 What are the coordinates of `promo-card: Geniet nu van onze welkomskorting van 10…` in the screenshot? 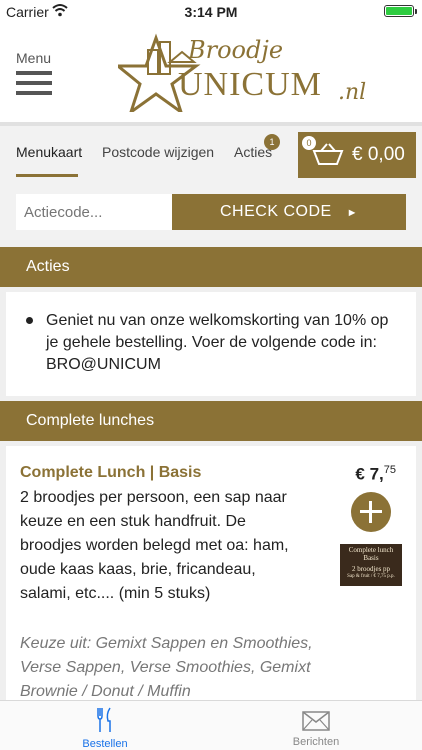 It's located at (211, 344).